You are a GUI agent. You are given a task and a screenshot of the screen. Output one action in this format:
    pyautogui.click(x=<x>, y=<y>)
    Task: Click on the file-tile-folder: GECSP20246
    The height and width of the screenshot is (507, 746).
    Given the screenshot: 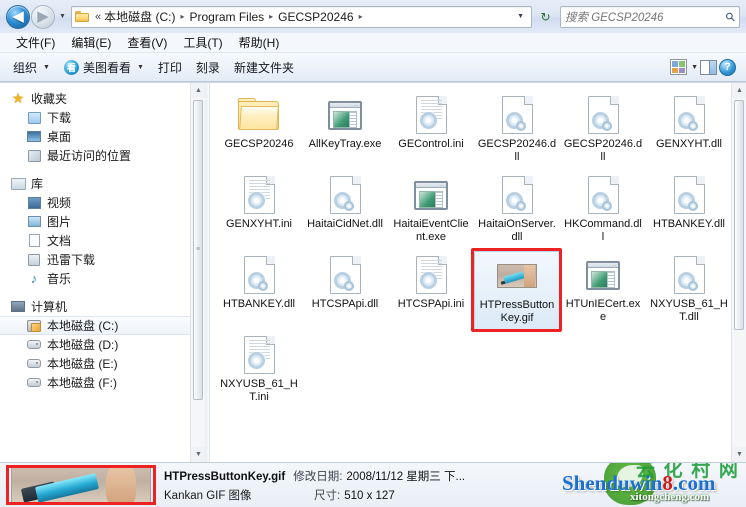 What is the action you would take?
    pyautogui.click(x=259, y=131)
    